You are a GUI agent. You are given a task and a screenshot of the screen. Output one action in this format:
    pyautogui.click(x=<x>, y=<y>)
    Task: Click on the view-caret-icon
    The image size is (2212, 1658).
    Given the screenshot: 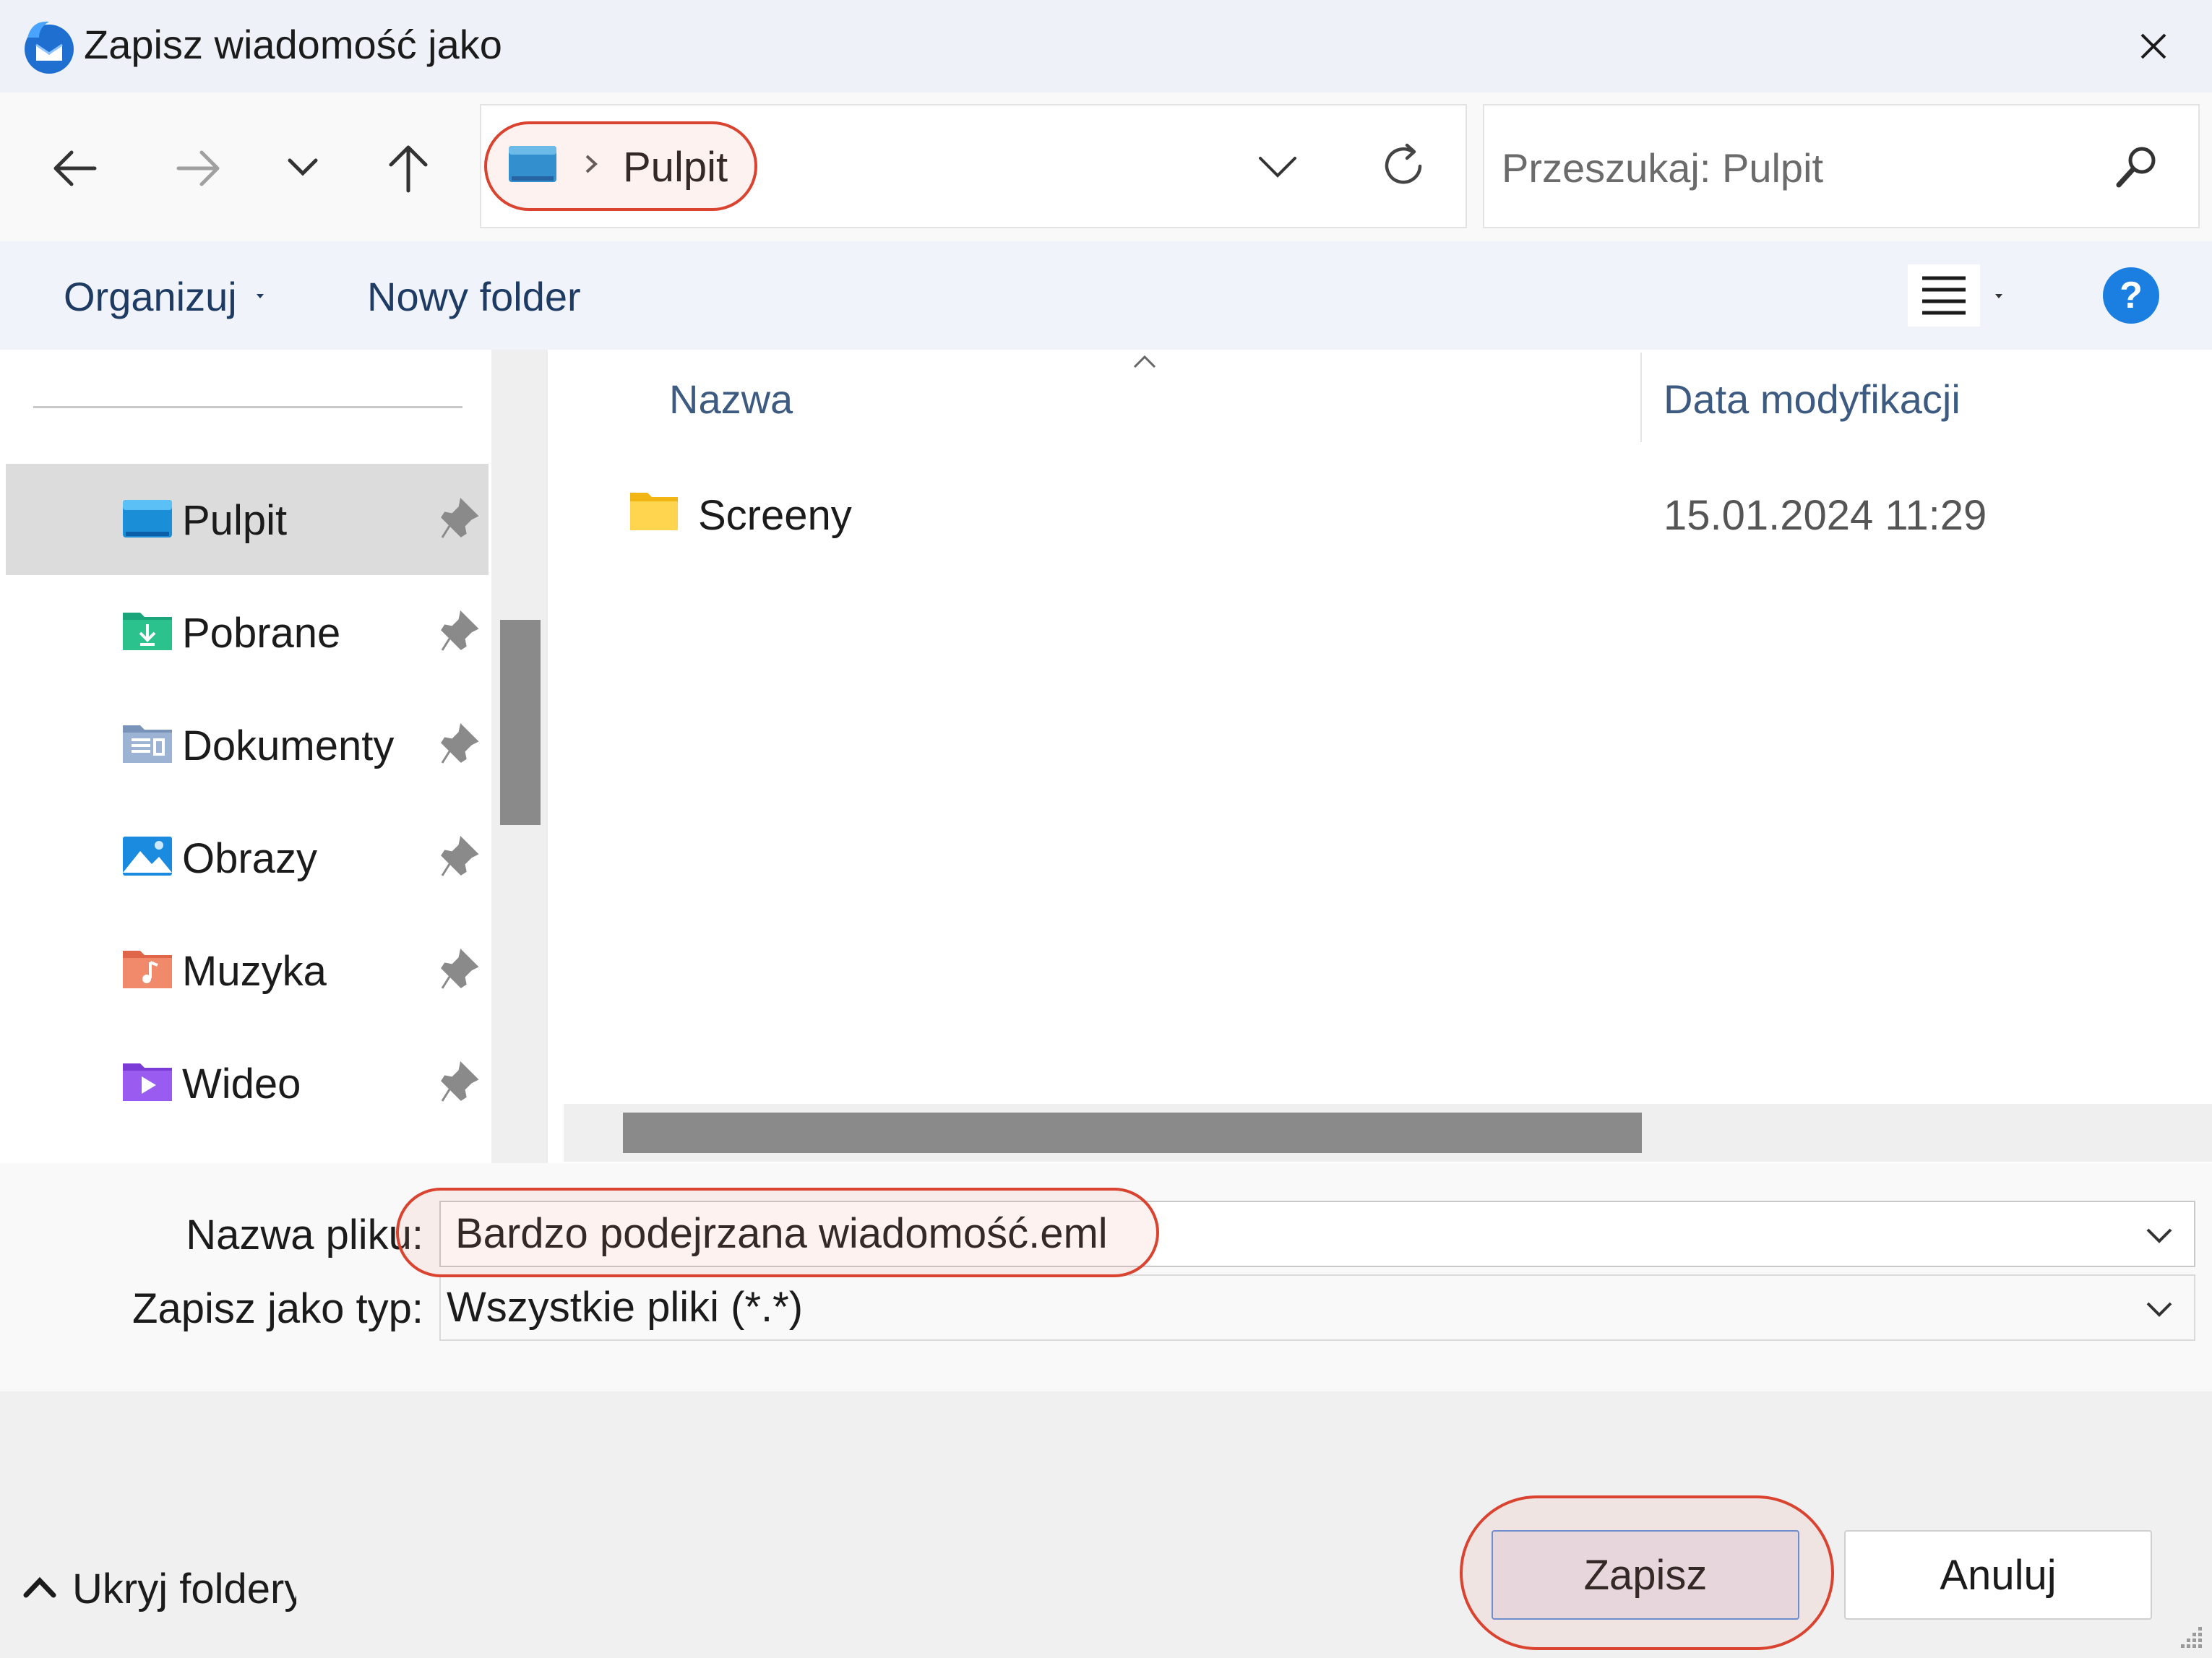 What is the action you would take?
    pyautogui.click(x=1999, y=296)
    